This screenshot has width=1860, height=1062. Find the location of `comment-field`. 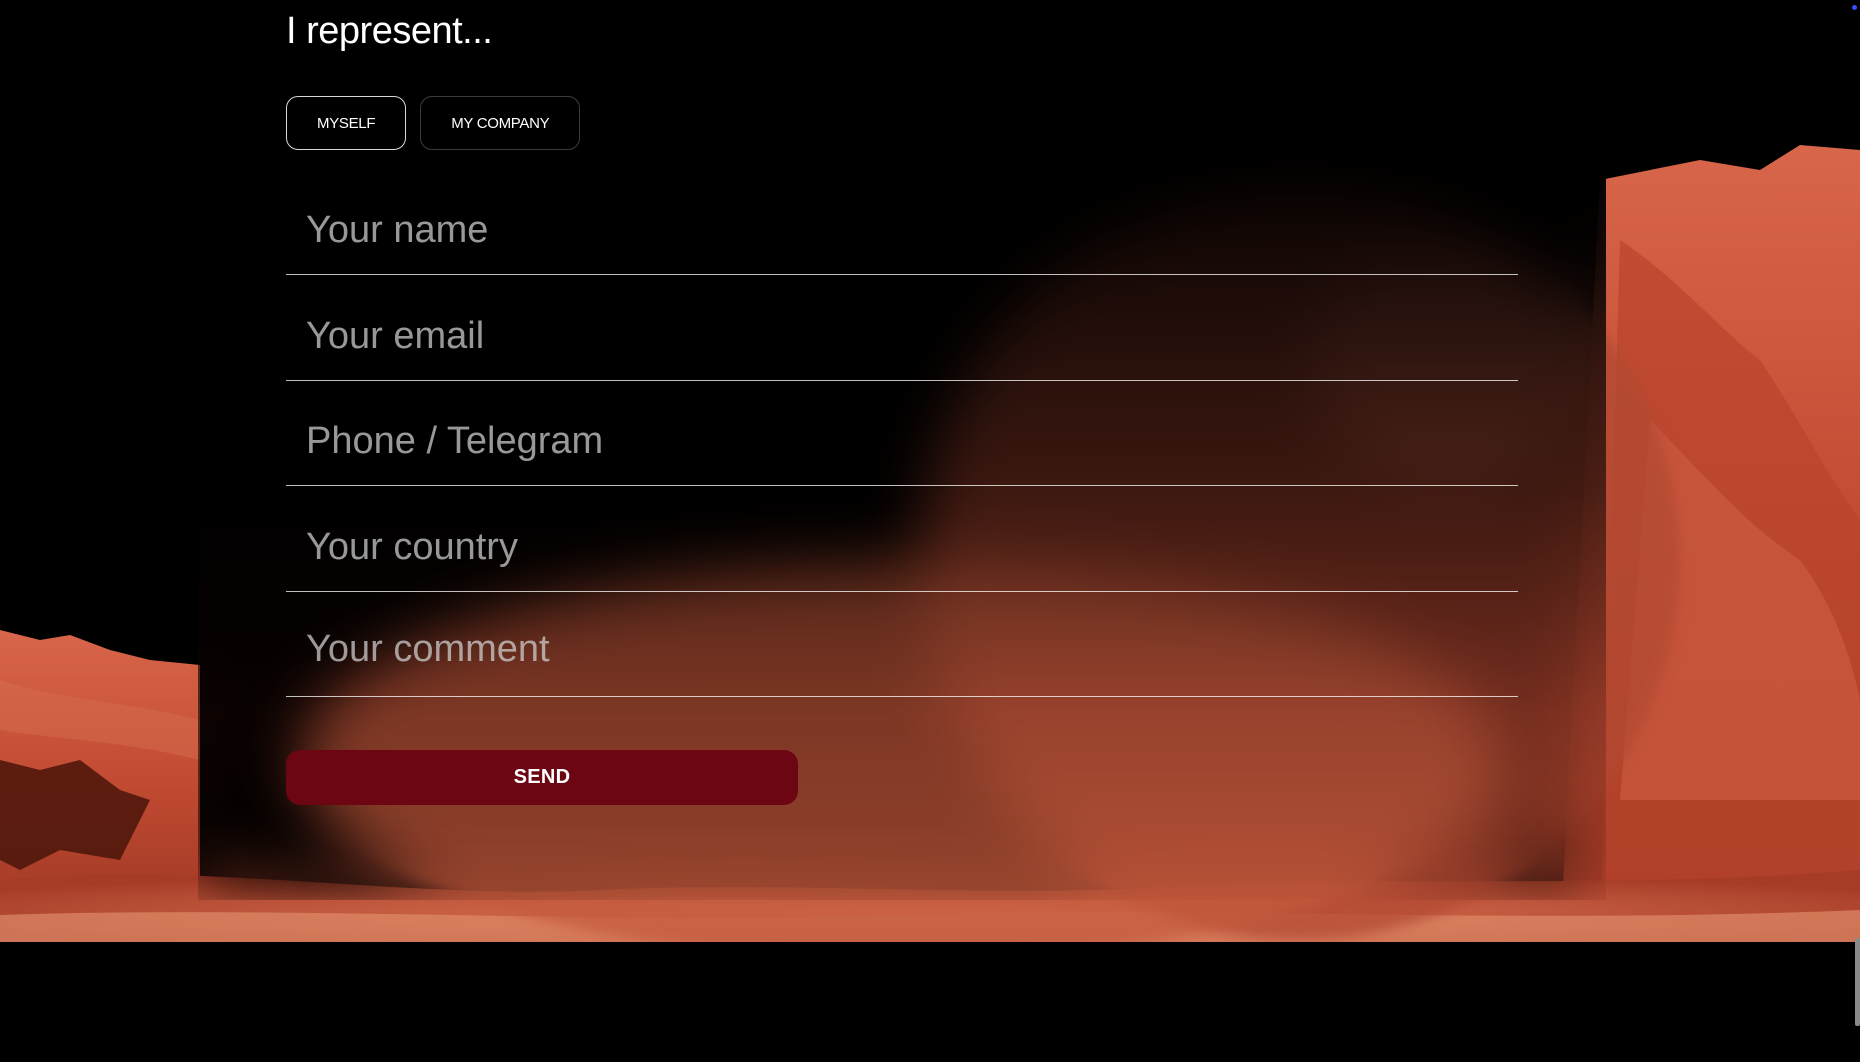

comment-field is located at coordinates (902, 644).